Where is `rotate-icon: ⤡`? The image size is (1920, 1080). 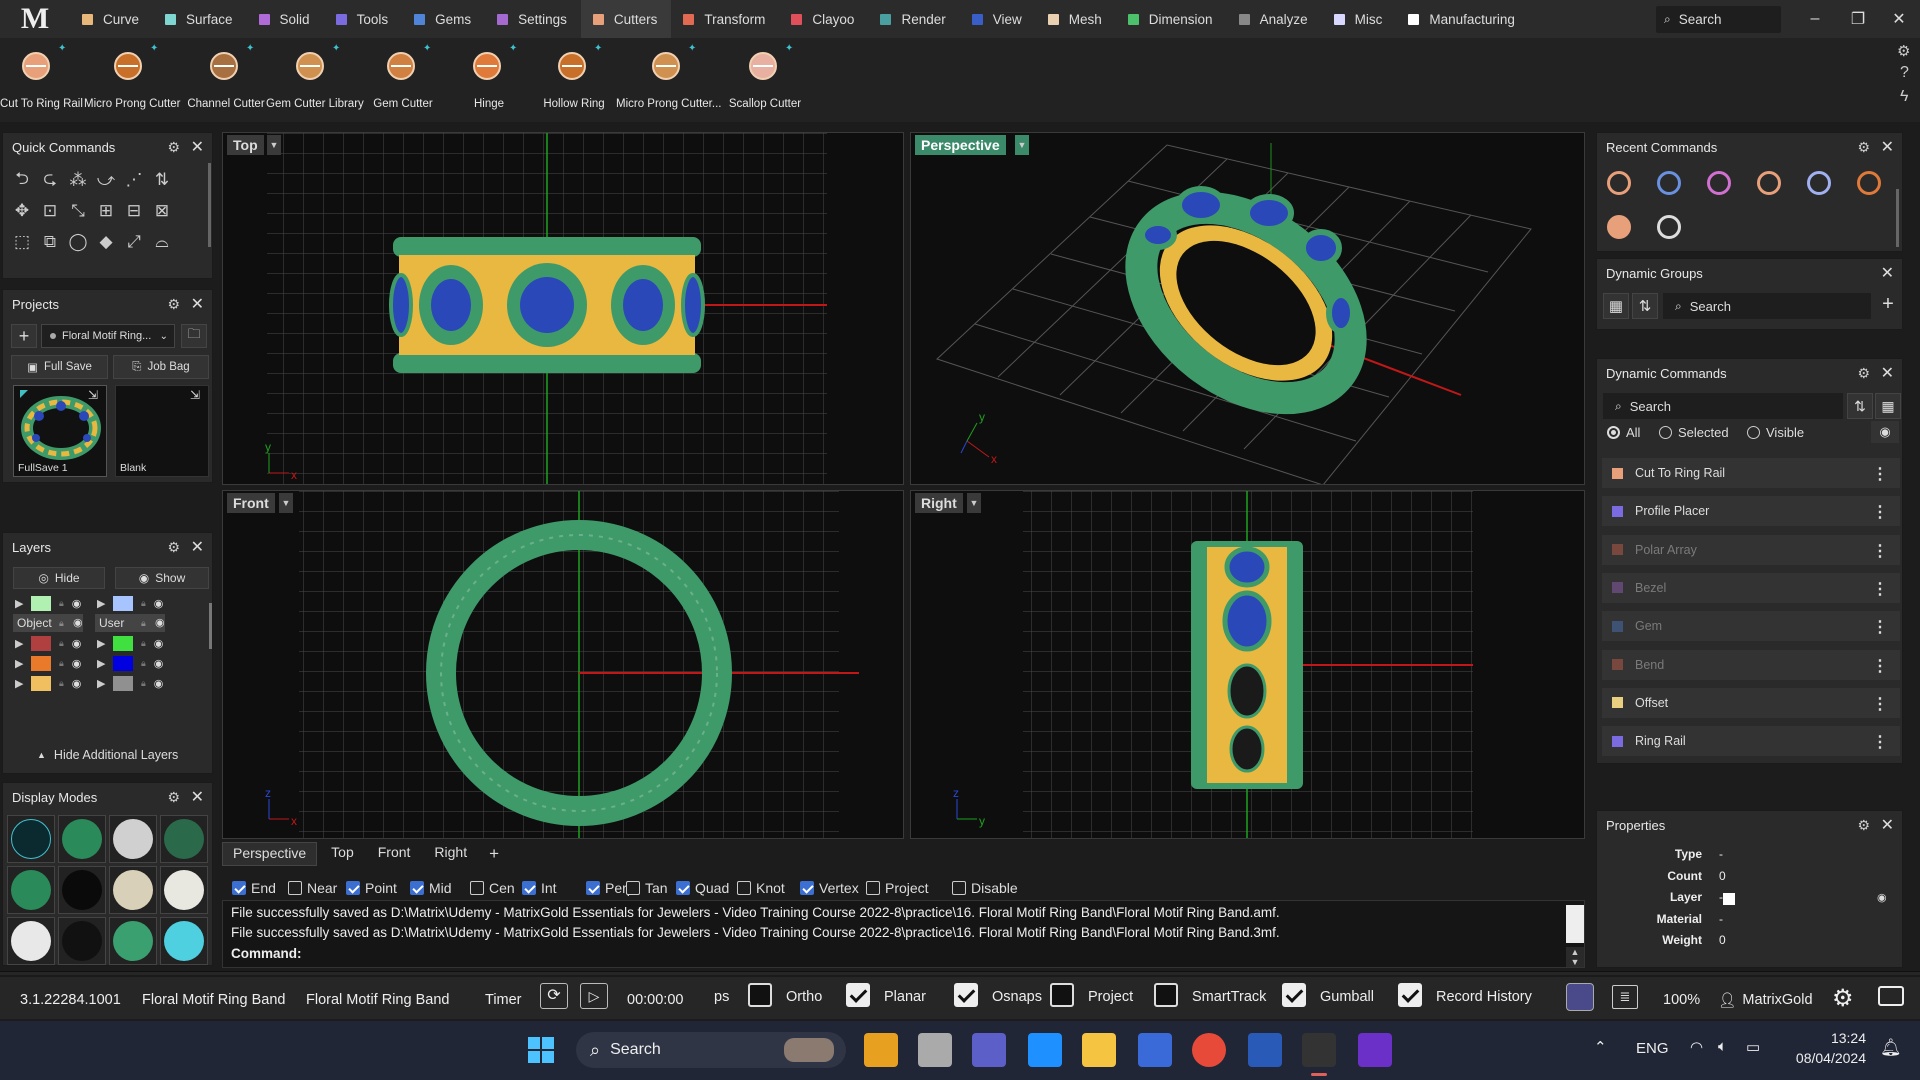
rotate-icon: ⤡ is located at coordinates (78, 211).